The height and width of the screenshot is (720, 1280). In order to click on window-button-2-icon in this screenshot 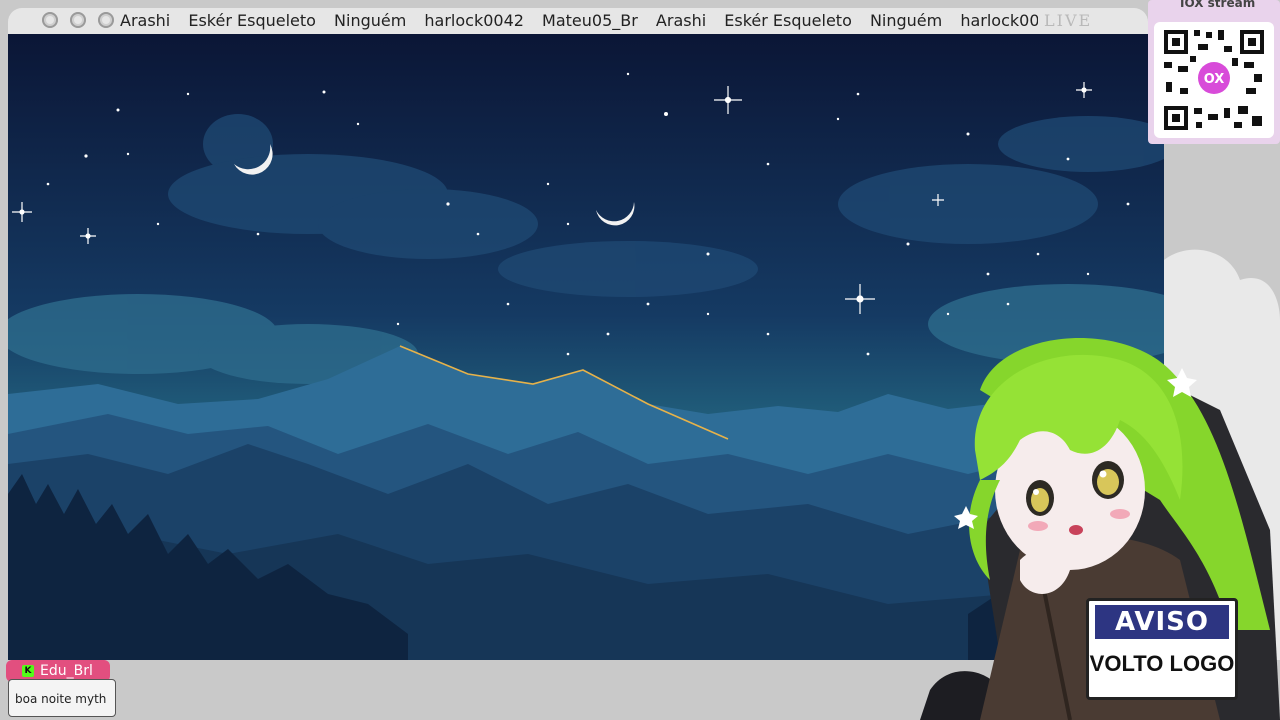, I will do `click(78, 20)`.